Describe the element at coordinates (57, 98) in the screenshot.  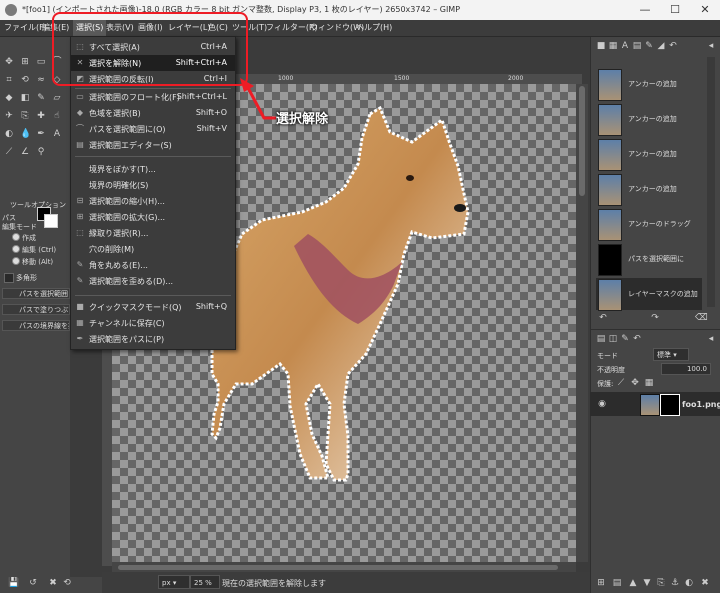
I see `eraser-icon: ▱` at that location.